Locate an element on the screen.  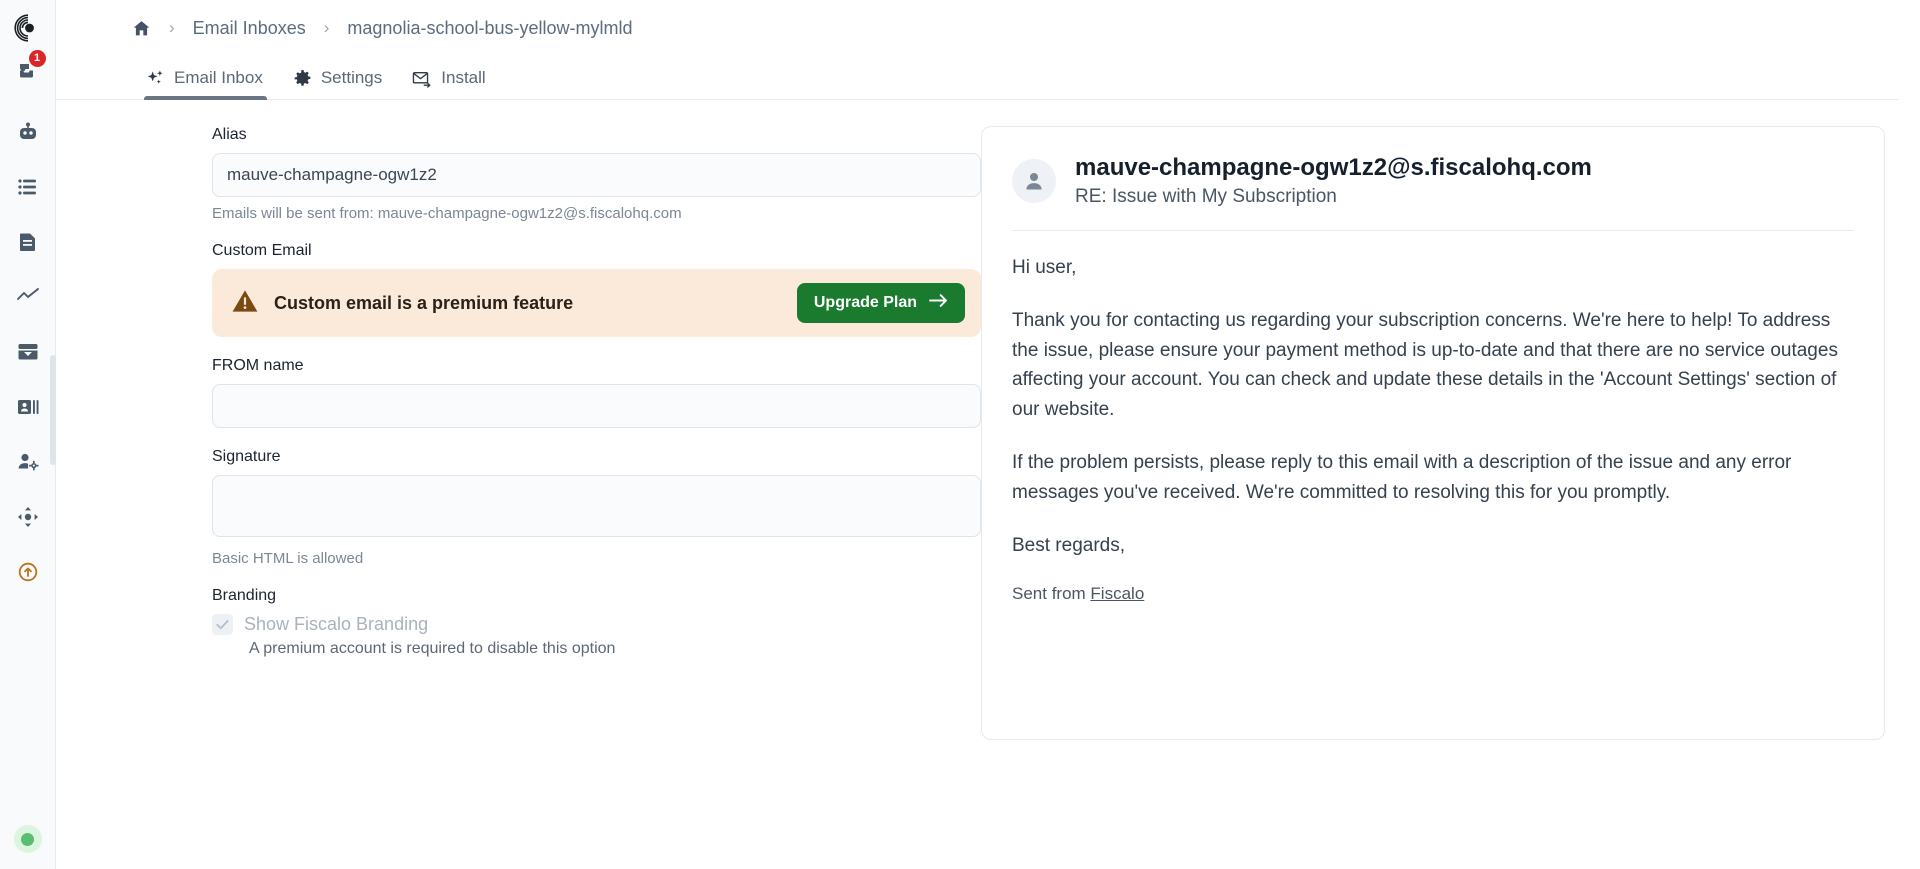
tab-email-inbox-label: Email Inbox is located at coordinates (218, 77).